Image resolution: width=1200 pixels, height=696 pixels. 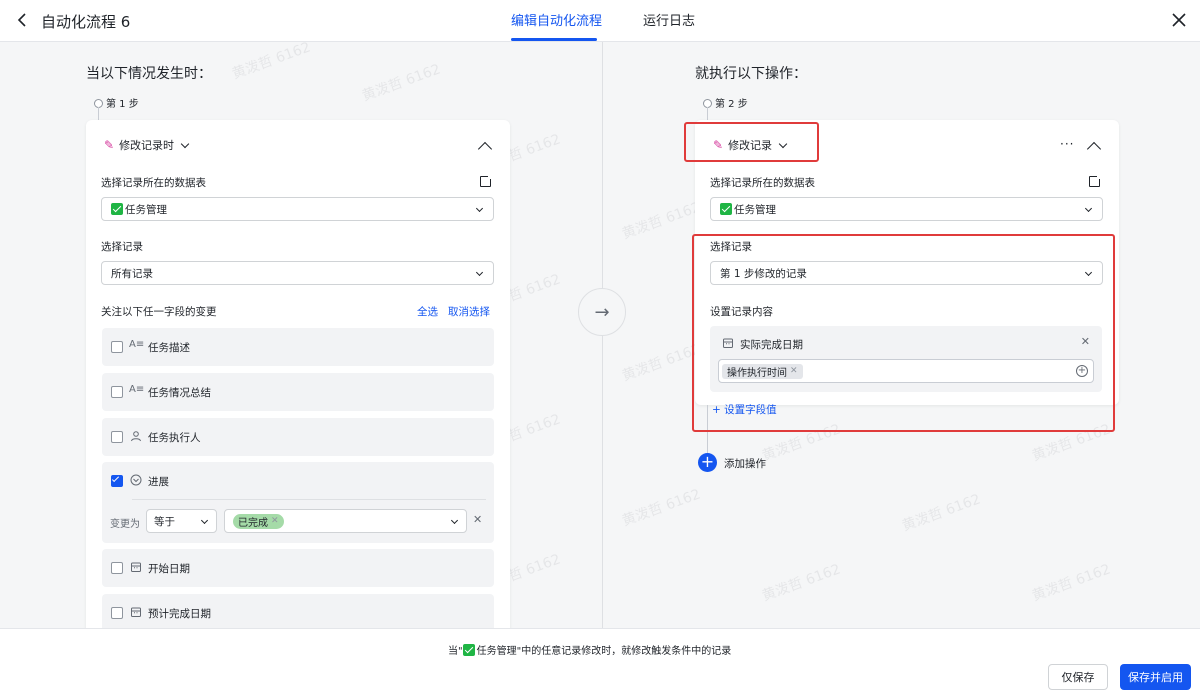 What do you see at coordinates (477, 519) in the screenshot?
I see `remove-condition-icon: ✕` at bounding box center [477, 519].